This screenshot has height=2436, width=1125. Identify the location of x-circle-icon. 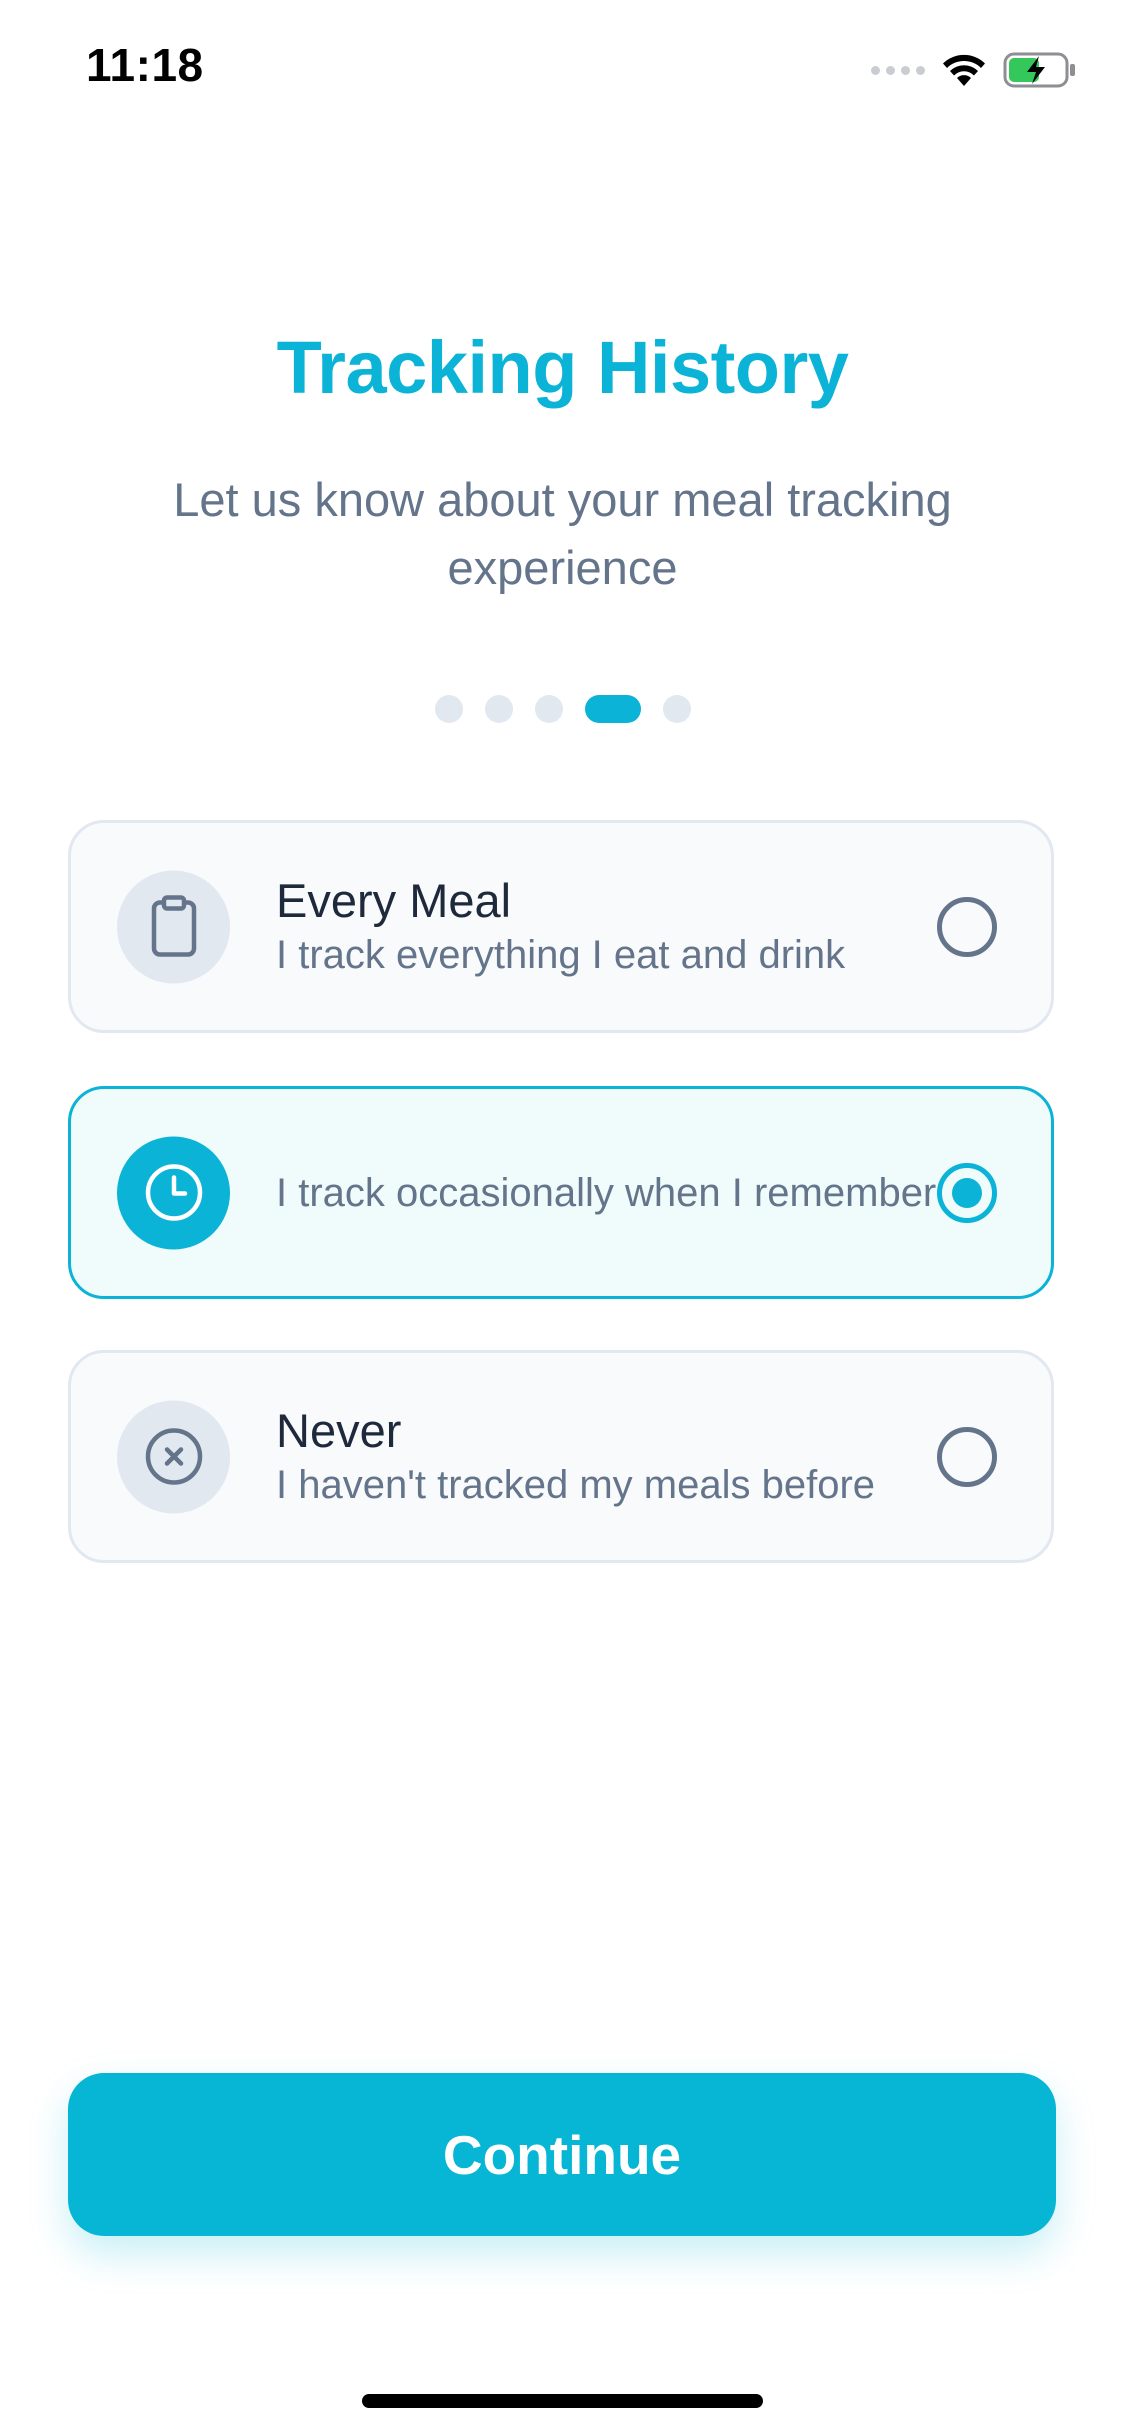
(173, 1456).